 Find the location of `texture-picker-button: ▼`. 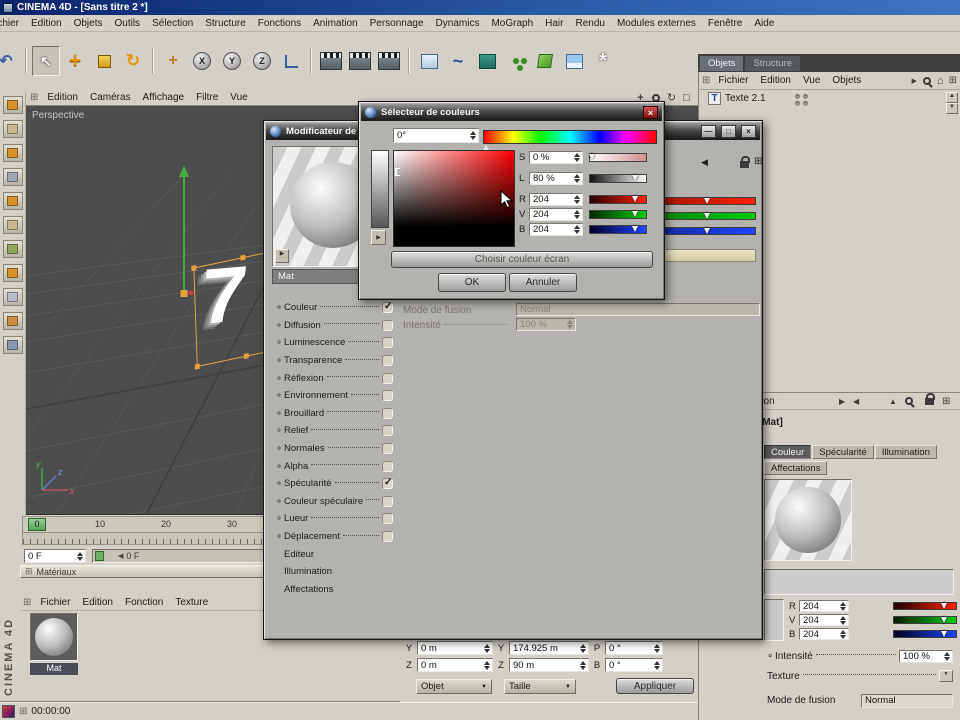

texture-picker-button: ▼ is located at coordinates (946, 676).